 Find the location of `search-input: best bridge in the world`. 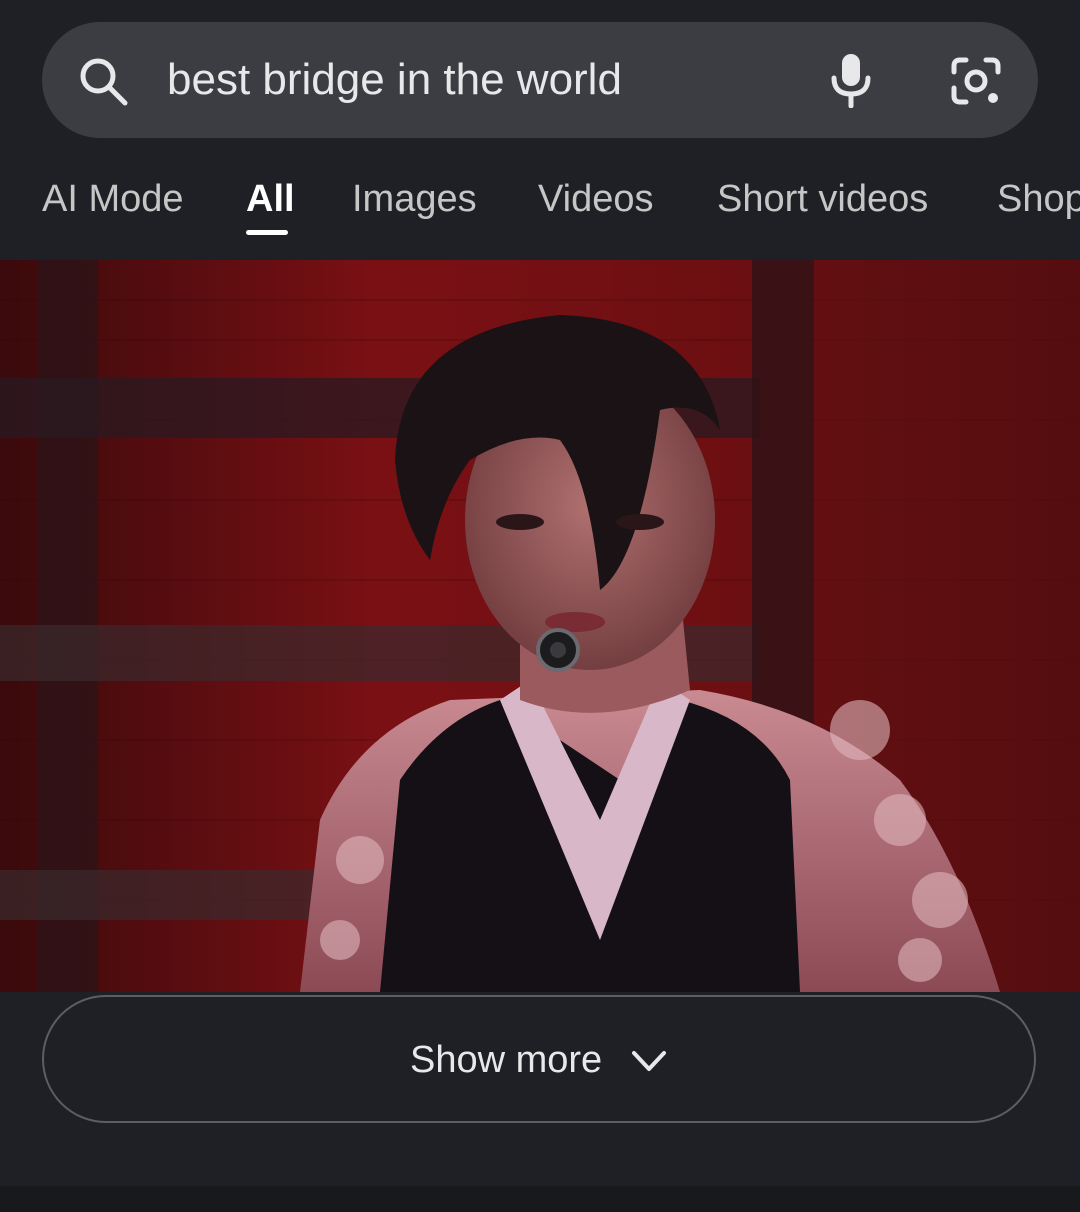

search-input: best bridge in the world is located at coordinates (394, 80).